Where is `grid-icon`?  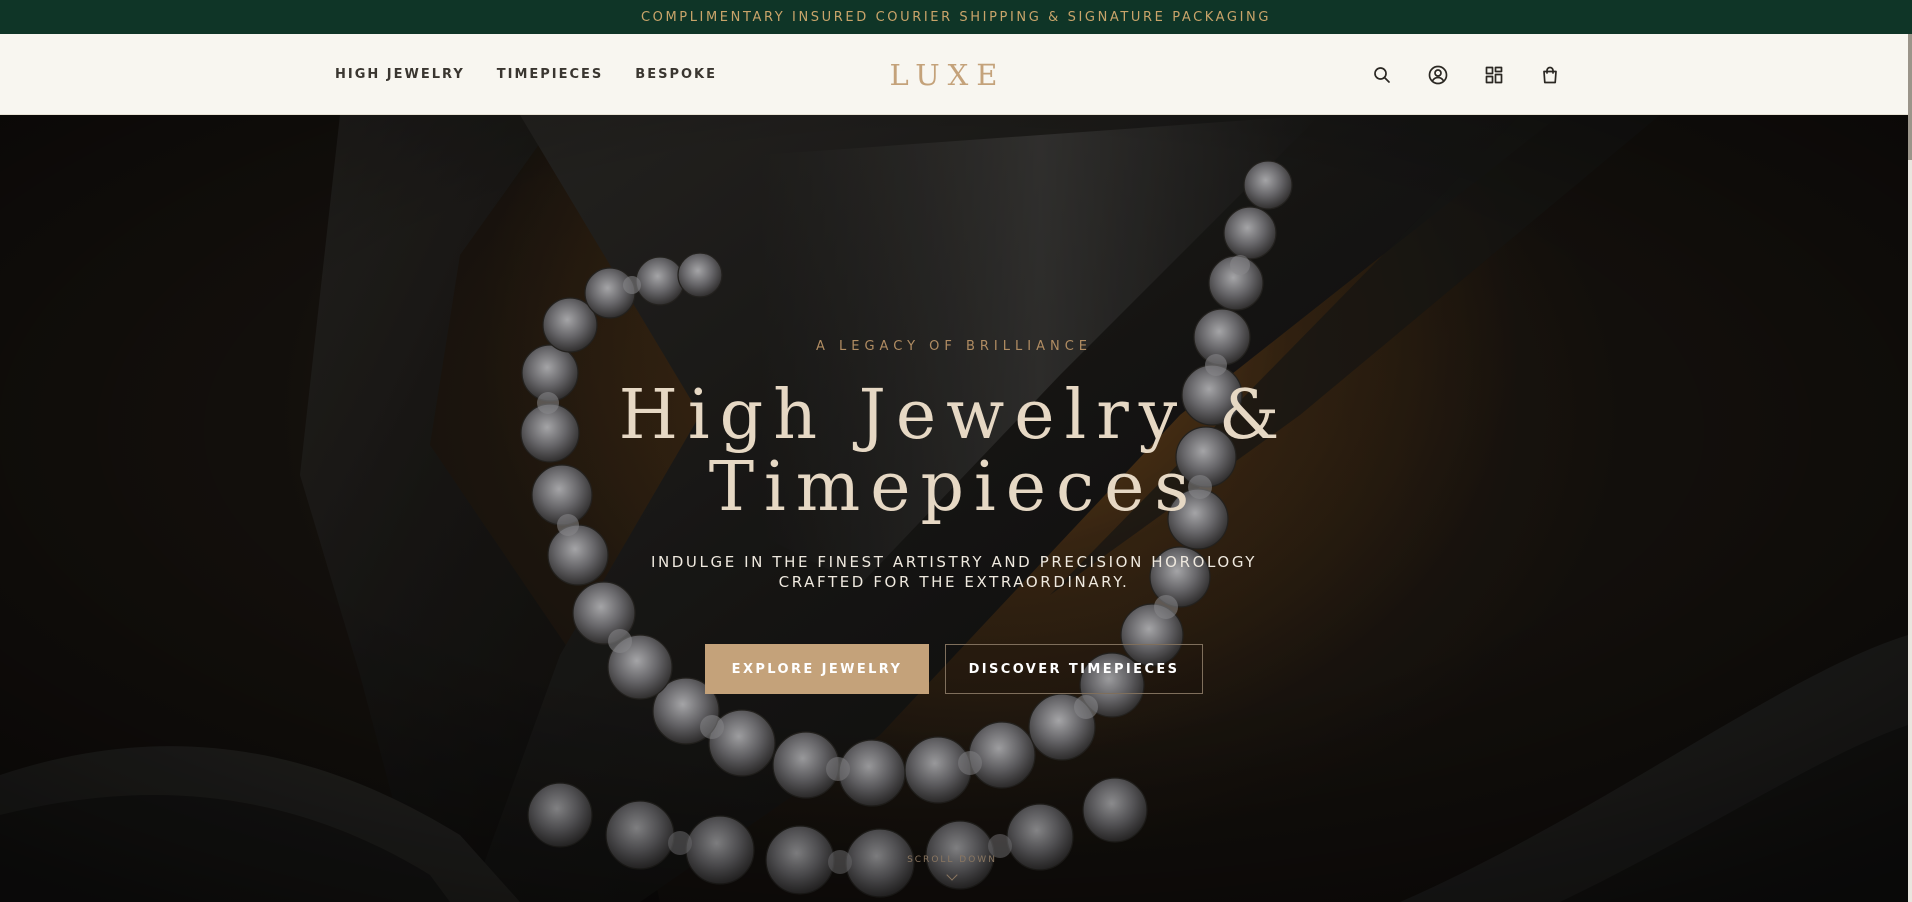 grid-icon is located at coordinates (1494, 75).